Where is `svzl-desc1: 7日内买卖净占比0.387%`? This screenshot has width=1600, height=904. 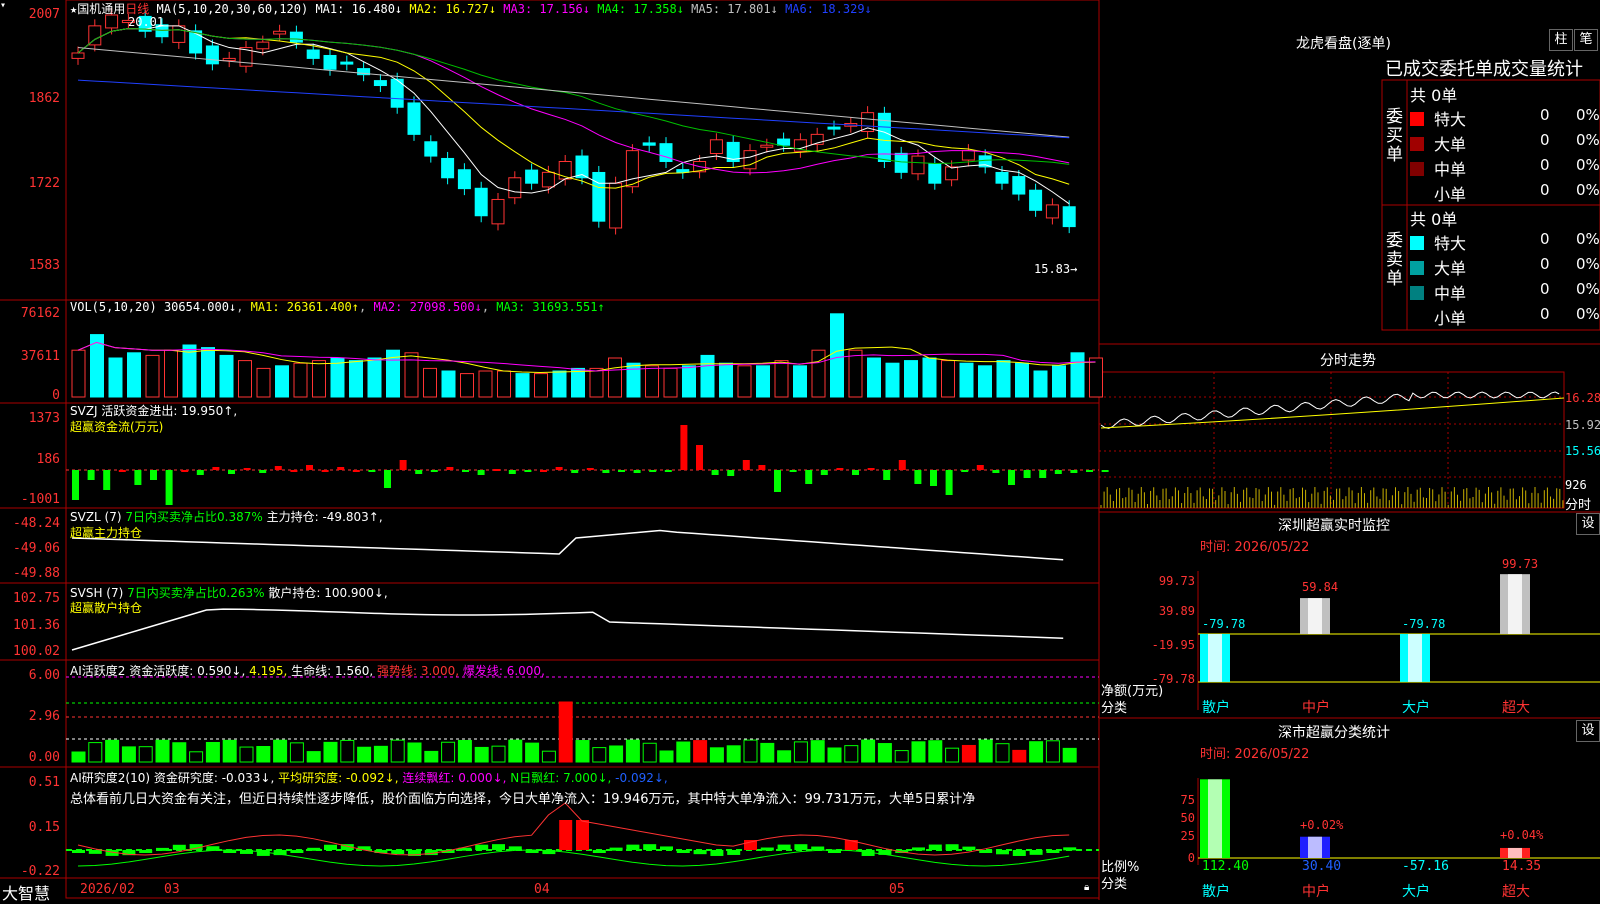
svzl-desc1: 7日内买卖净占比0.387% is located at coordinates (194, 517).